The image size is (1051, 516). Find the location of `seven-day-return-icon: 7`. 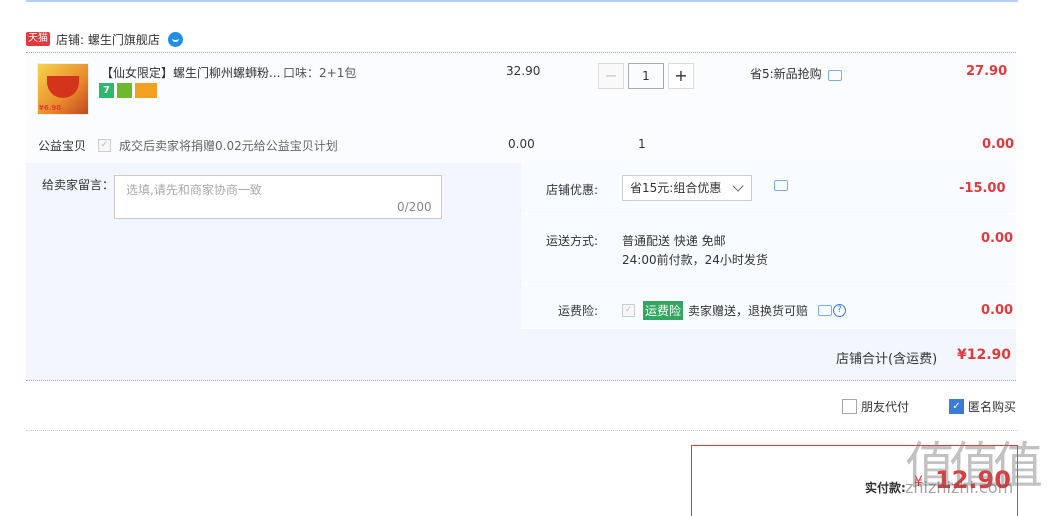

seven-day-return-icon: 7 is located at coordinates (106, 90).